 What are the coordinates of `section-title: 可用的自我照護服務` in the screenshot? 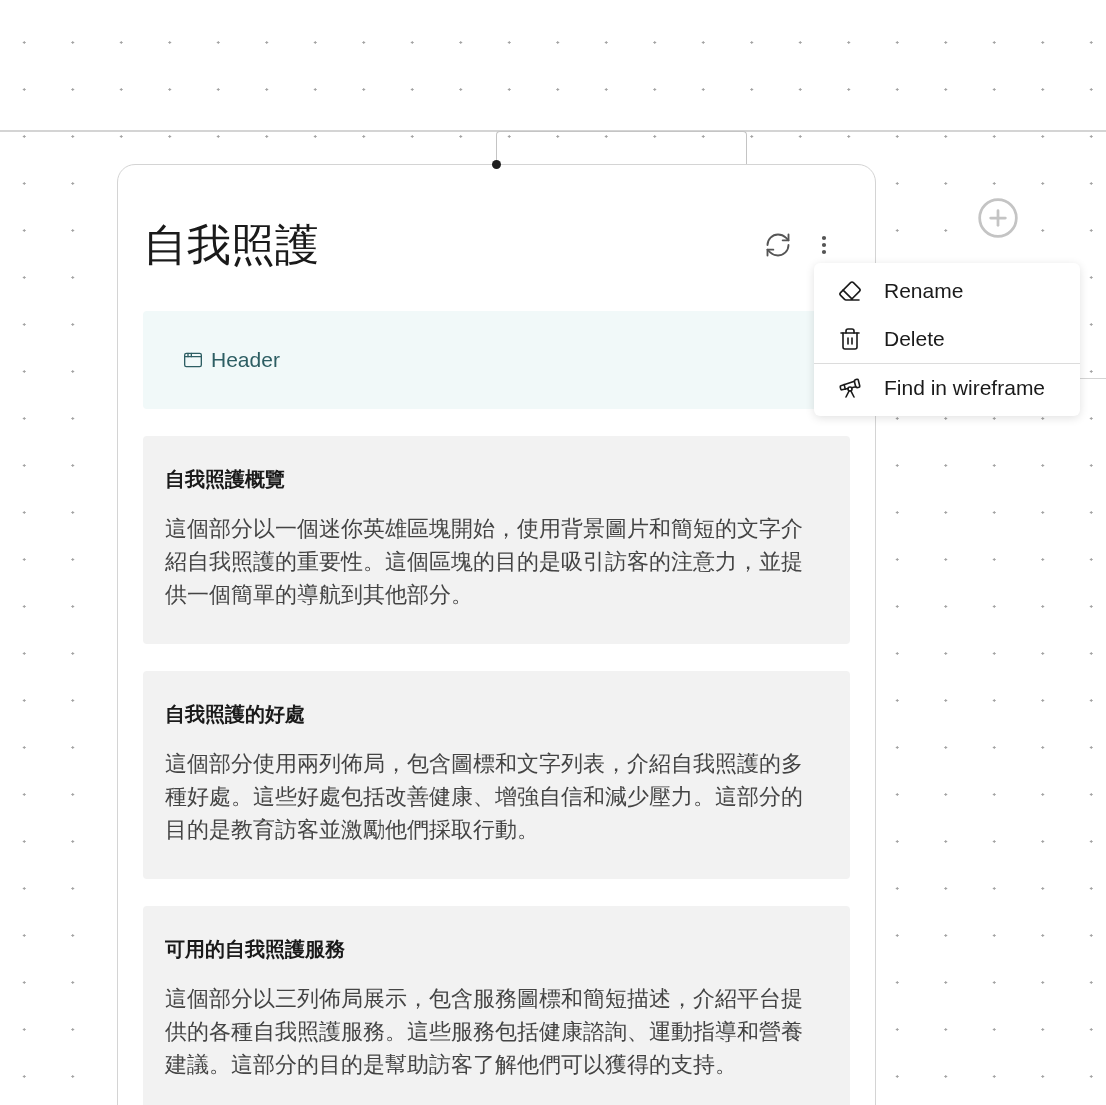 It's located at (255, 949).